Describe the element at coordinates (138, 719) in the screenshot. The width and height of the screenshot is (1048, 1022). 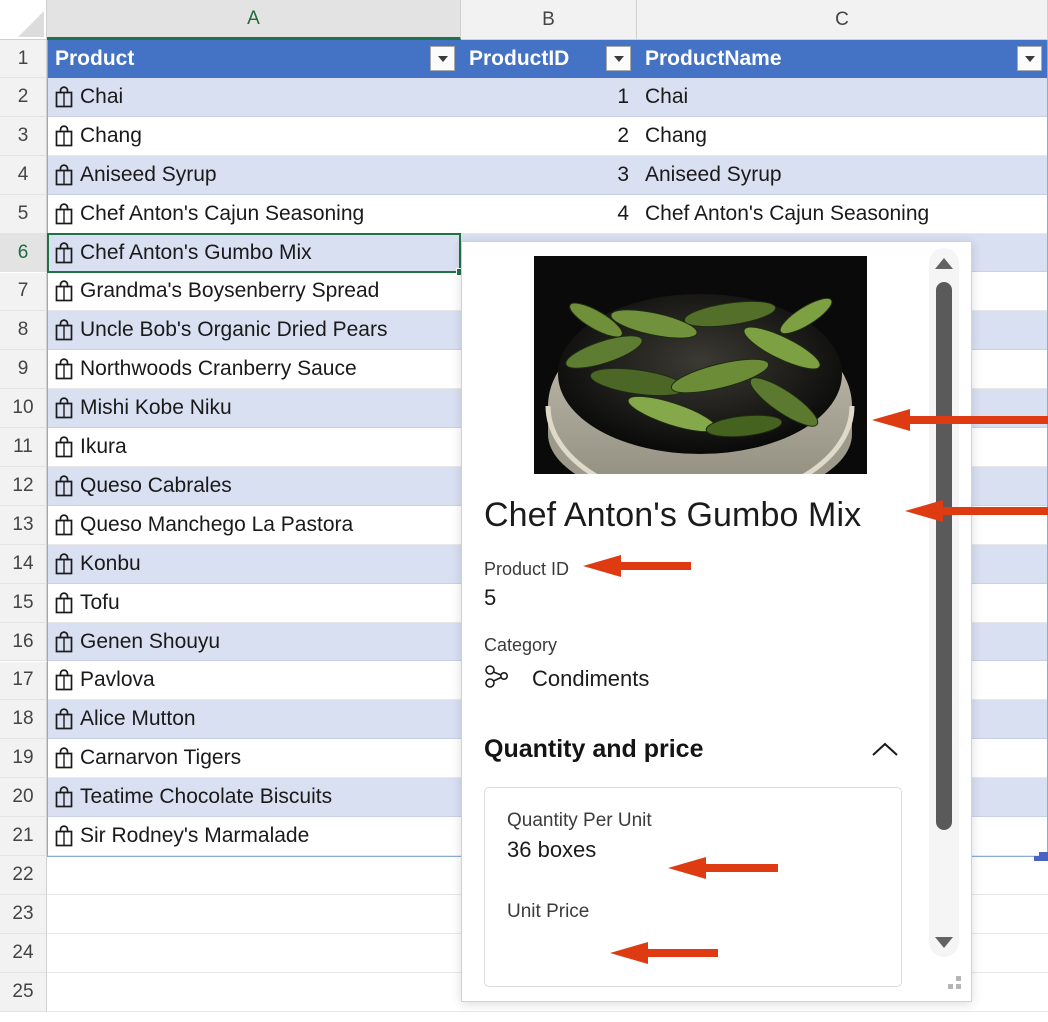
I see `cell-text: Alice Mutton` at that location.